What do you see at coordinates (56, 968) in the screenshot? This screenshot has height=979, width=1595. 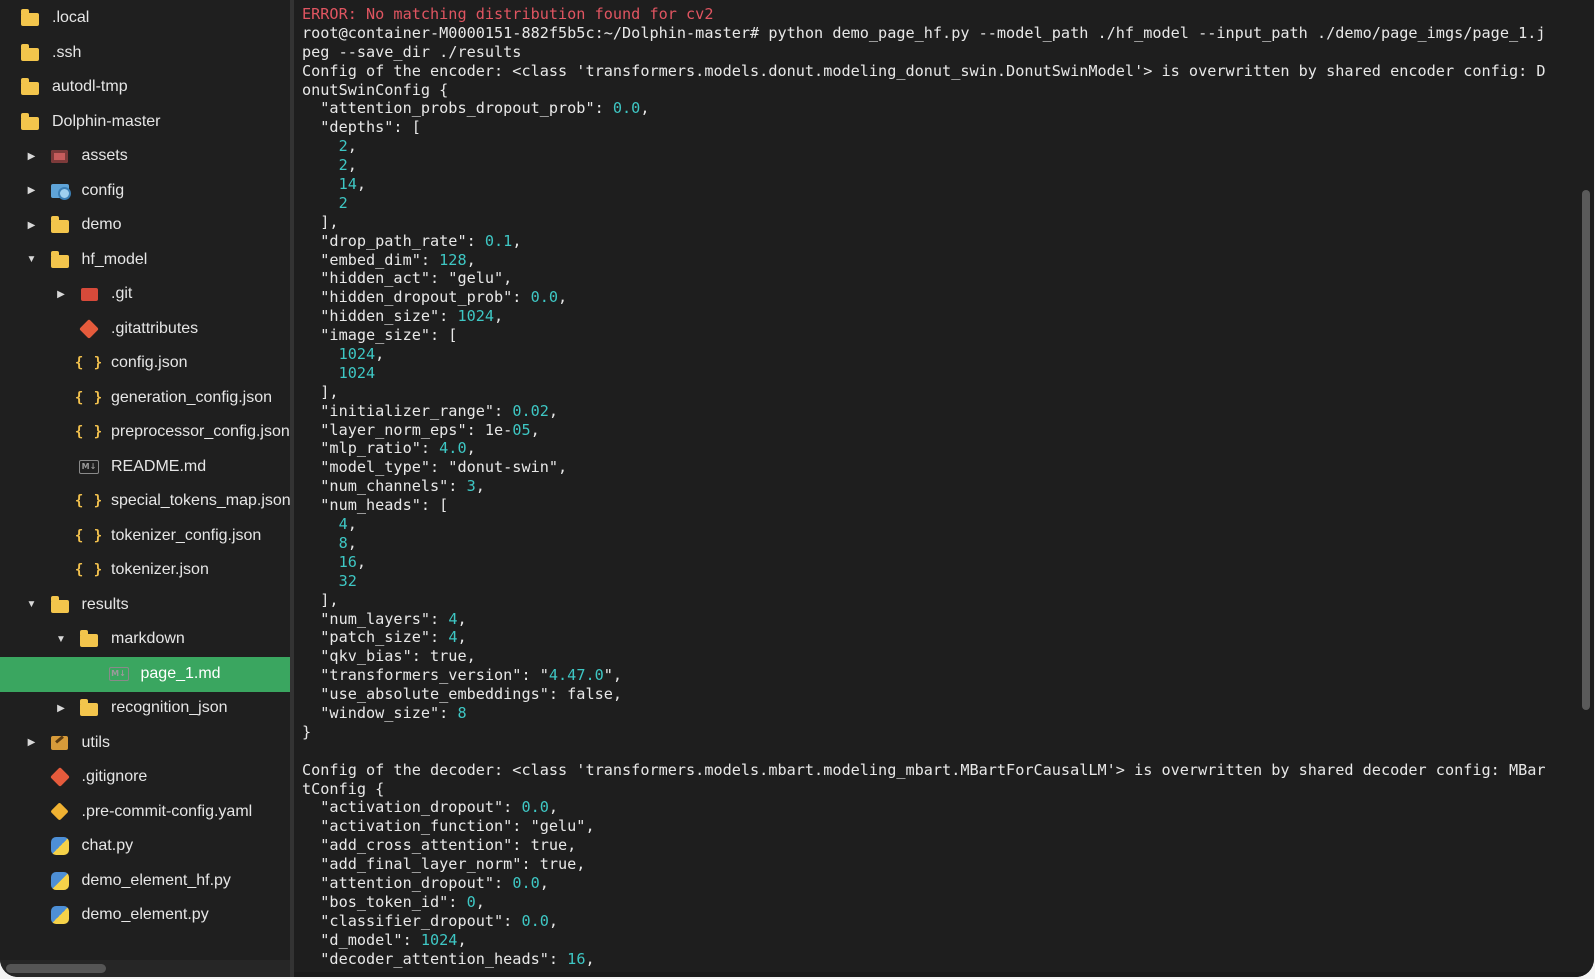 I see `scrollbar-thumb` at bounding box center [56, 968].